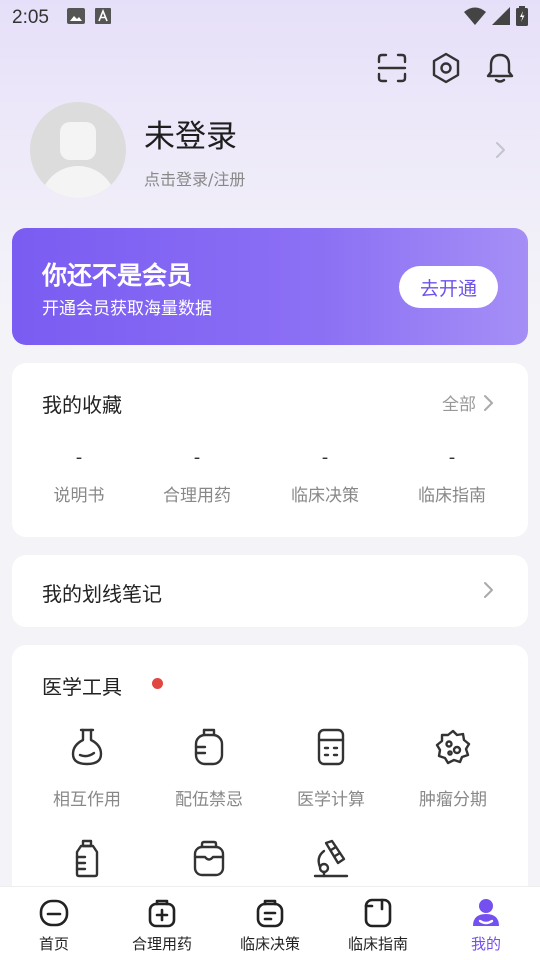 The width and height of the screenshot is (540, 960). I want to click on favorites-all-label: 全部, so click(459, 405).